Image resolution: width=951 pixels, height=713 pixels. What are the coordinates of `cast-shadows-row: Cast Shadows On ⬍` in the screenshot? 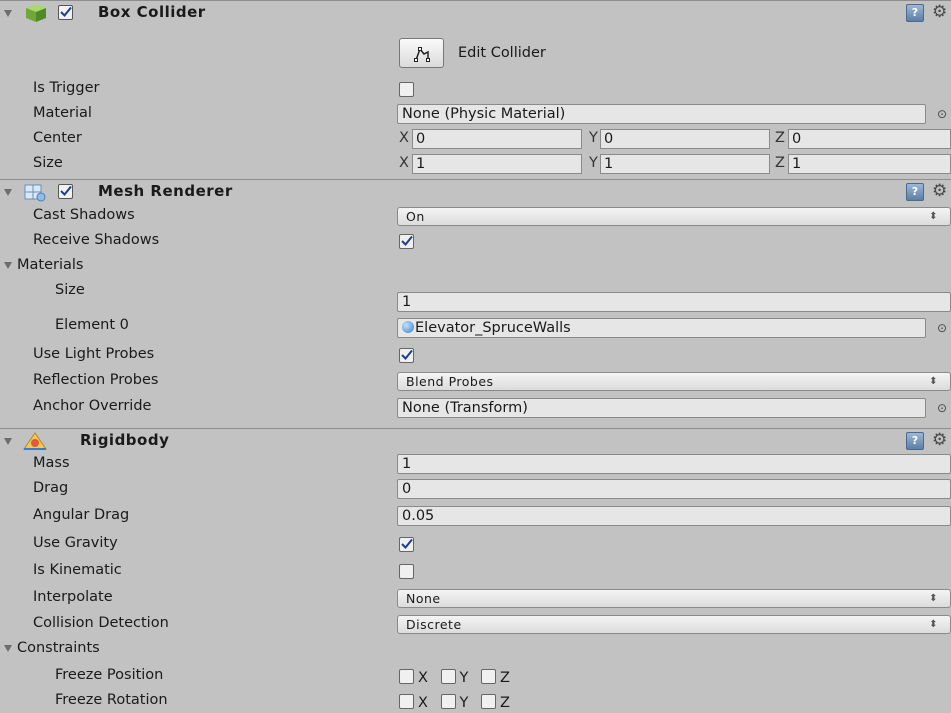 It's located at (475, 216).